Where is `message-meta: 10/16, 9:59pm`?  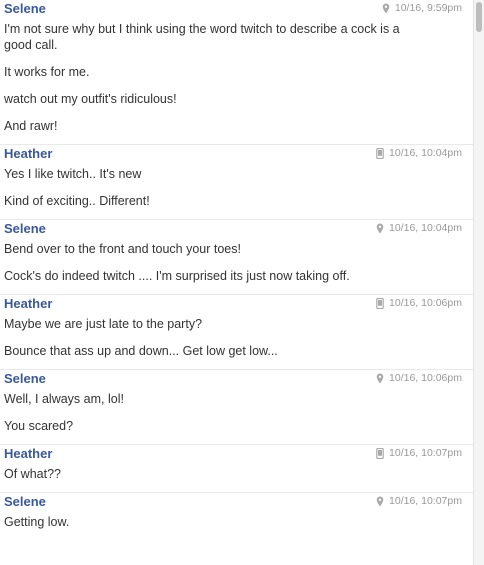
message-meta: 10/16, 9:59pm is located at coordinates (422, 8).